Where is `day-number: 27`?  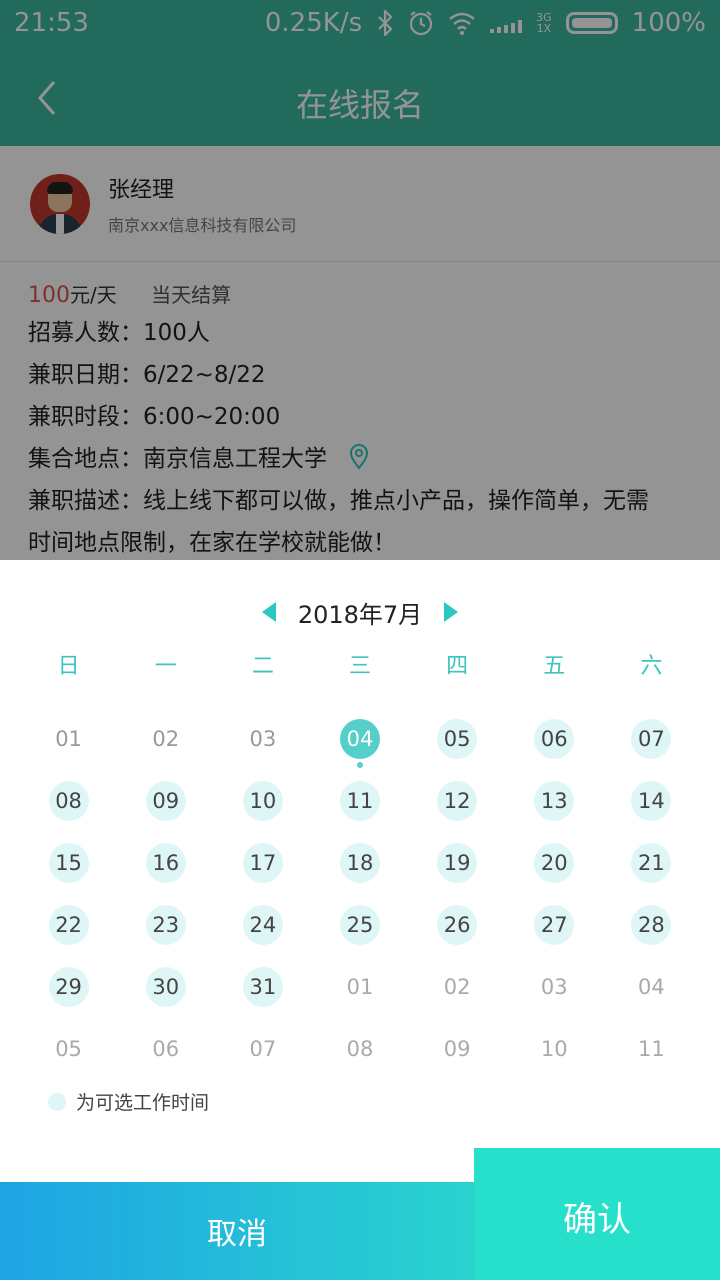
day-number: 27 is located at coordinates (554, 925).